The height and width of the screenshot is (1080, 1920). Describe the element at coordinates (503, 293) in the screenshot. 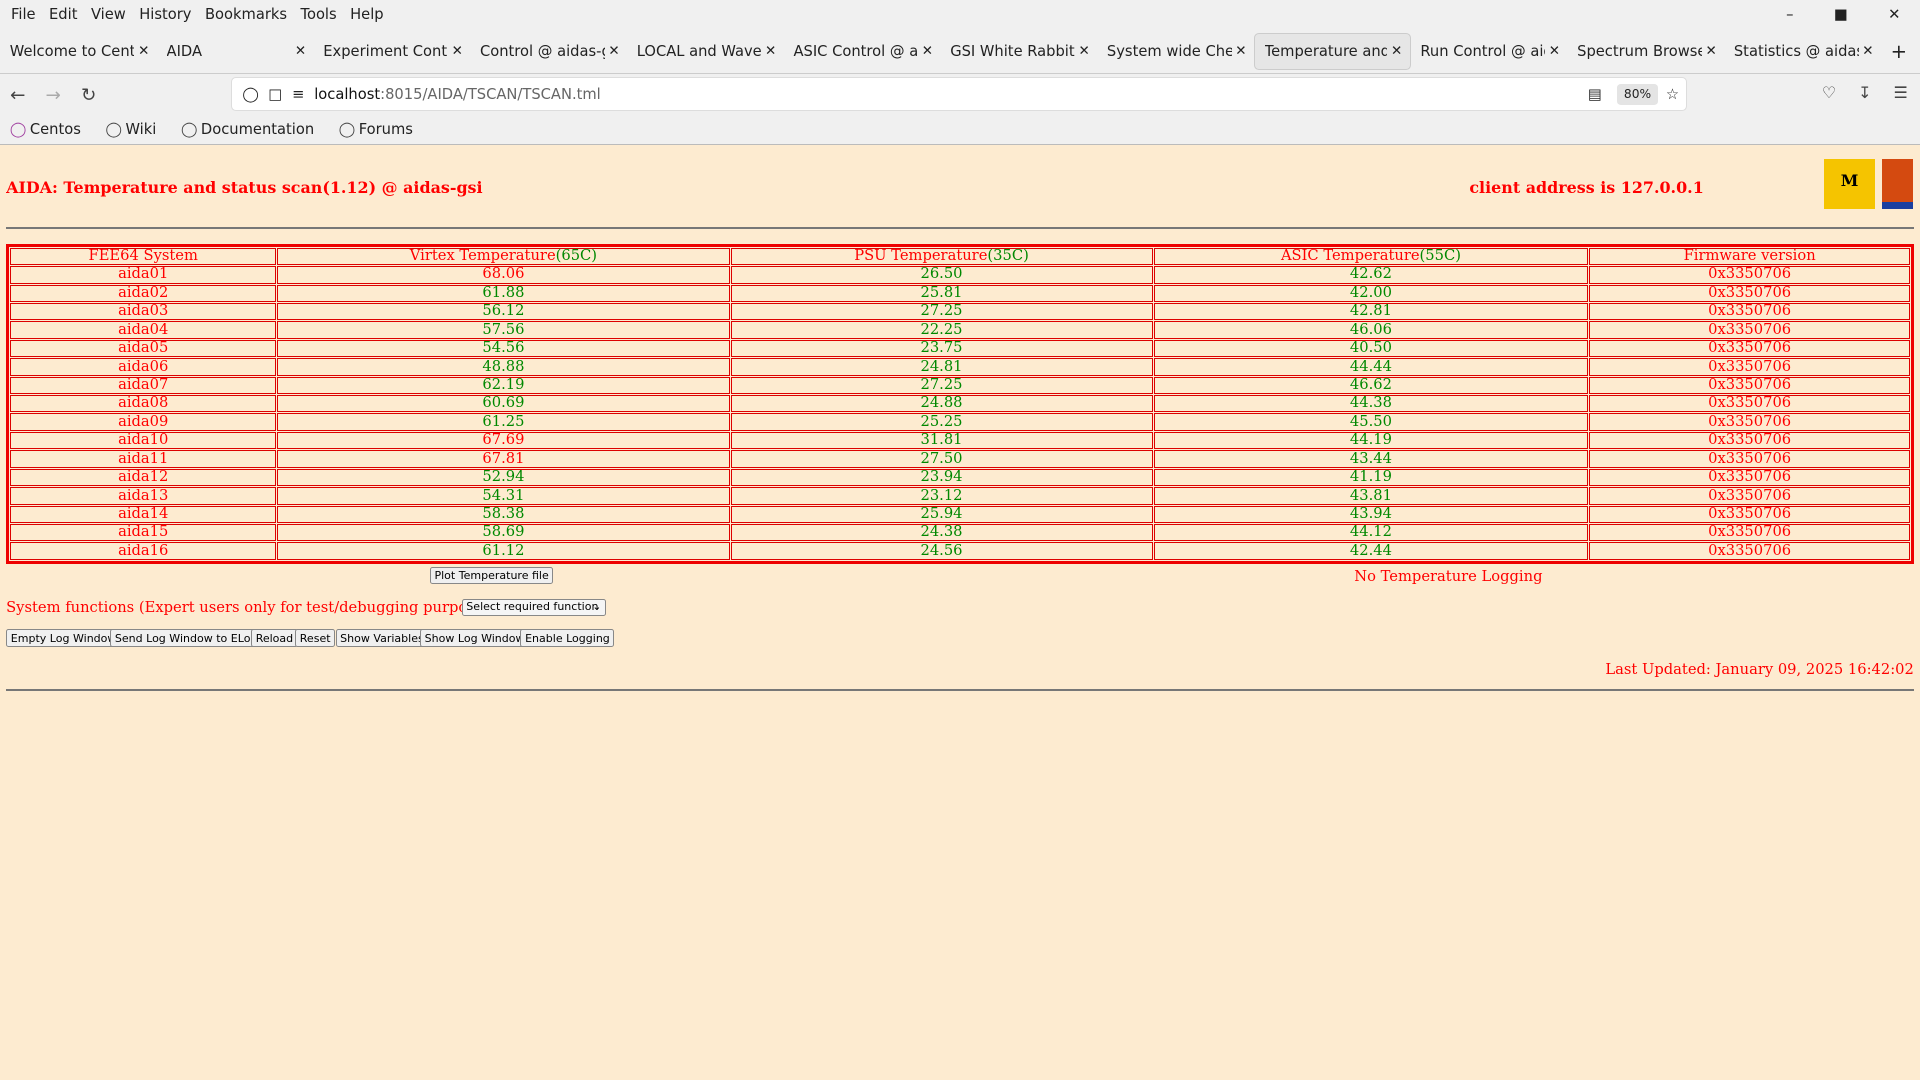

I see `virtex-cell: 61.88` at that location.